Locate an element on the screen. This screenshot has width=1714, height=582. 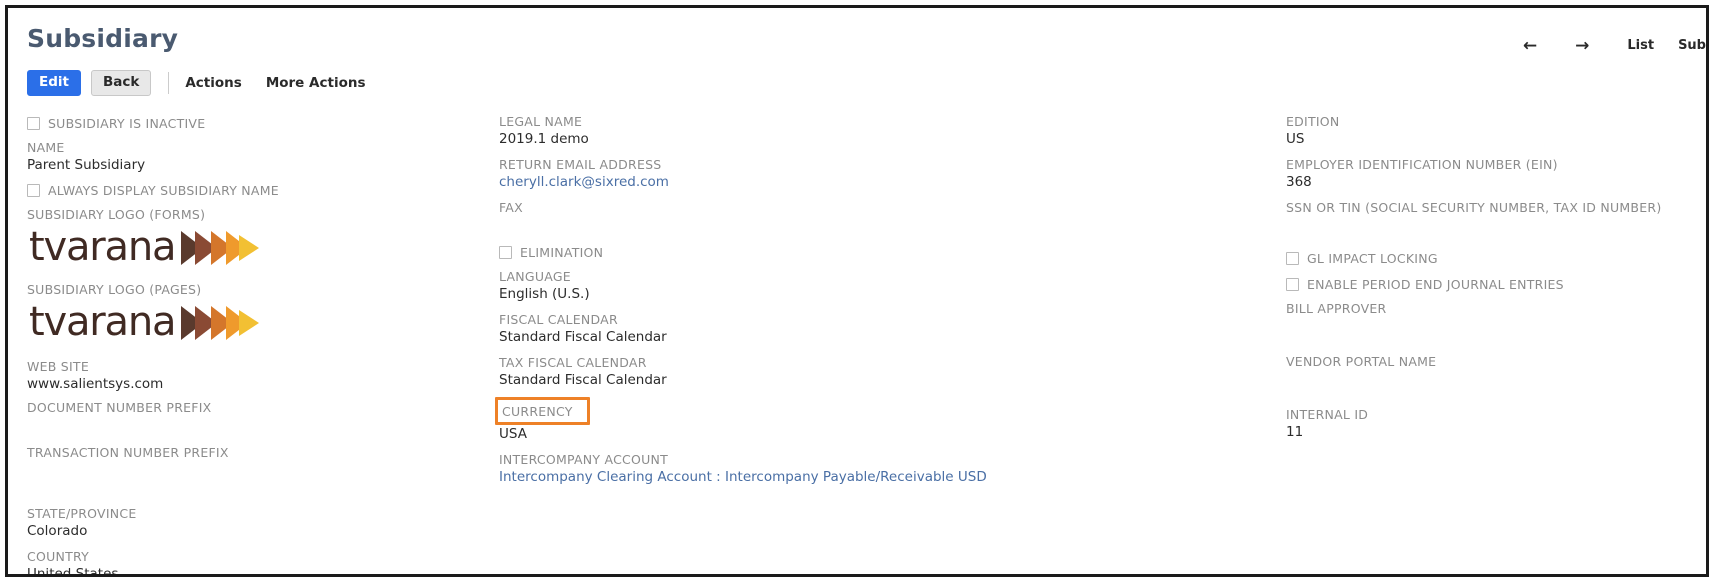
ein-label: EMPLOYER IDENTIFICATION NUMBER (EIN) is located at coordinates (1422, 164).